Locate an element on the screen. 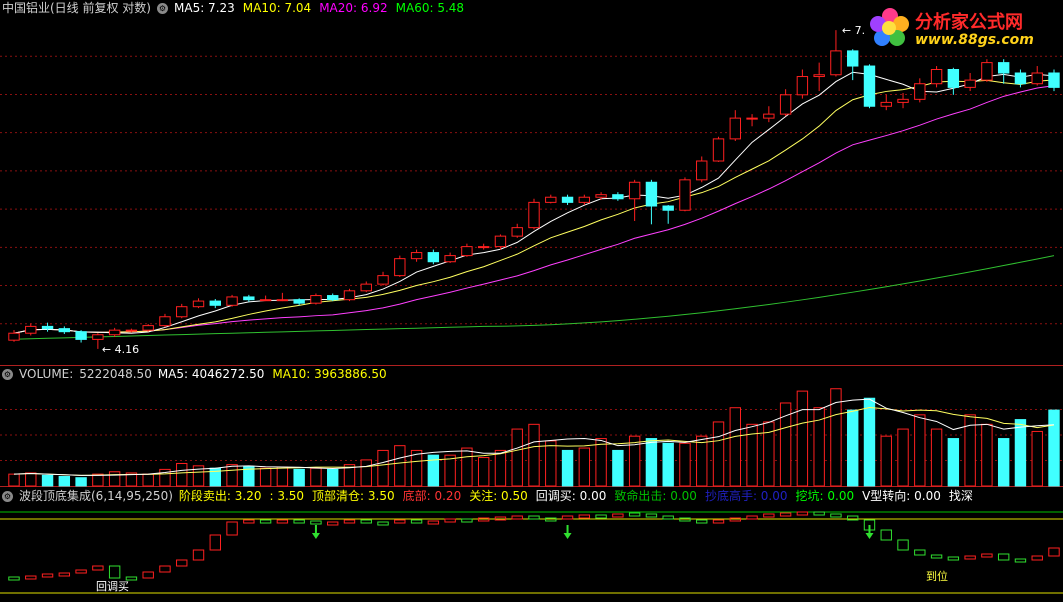  logo-url: www.88gs.com is located at coordinates (974, 40).